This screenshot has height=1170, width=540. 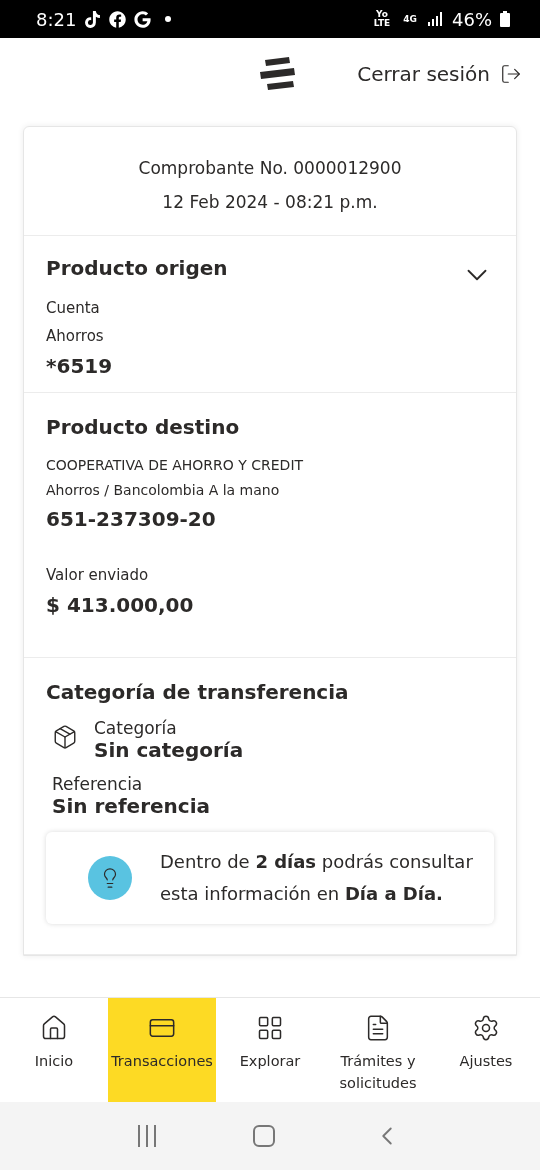 I want to click on amount-label: Valor enviado, so click(x=98, y=575).